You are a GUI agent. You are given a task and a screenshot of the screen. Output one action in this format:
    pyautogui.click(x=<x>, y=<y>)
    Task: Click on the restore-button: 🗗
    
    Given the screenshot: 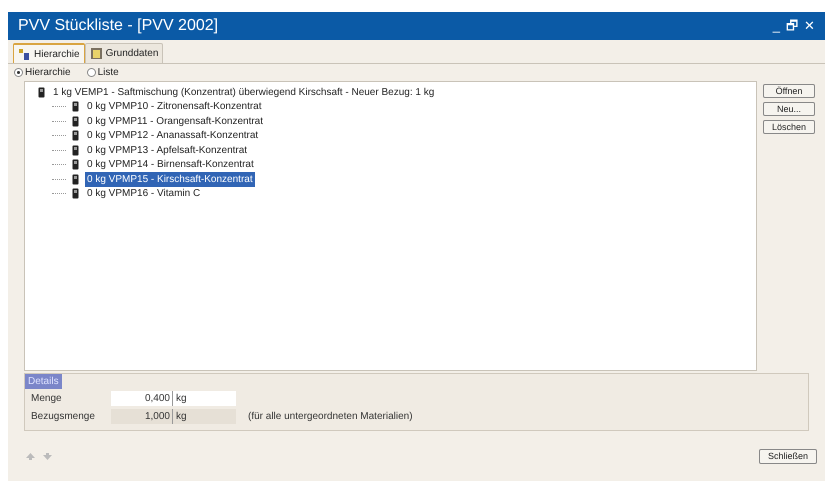 What is the action you would take?
    pyautogui.click(x=792, y=26)
    